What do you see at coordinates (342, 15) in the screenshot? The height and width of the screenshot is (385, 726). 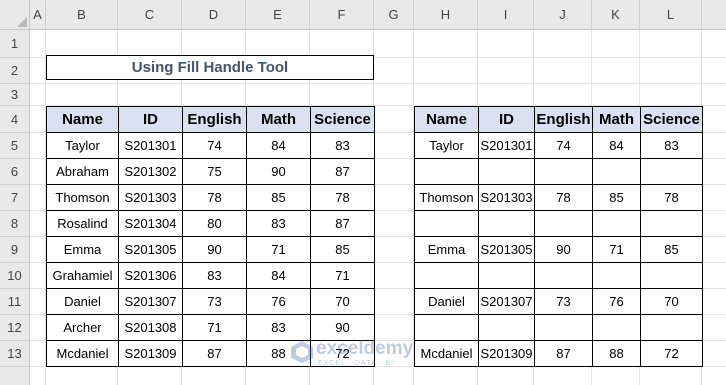 I see `column-header-f: F` at bounding box center [342, 15].